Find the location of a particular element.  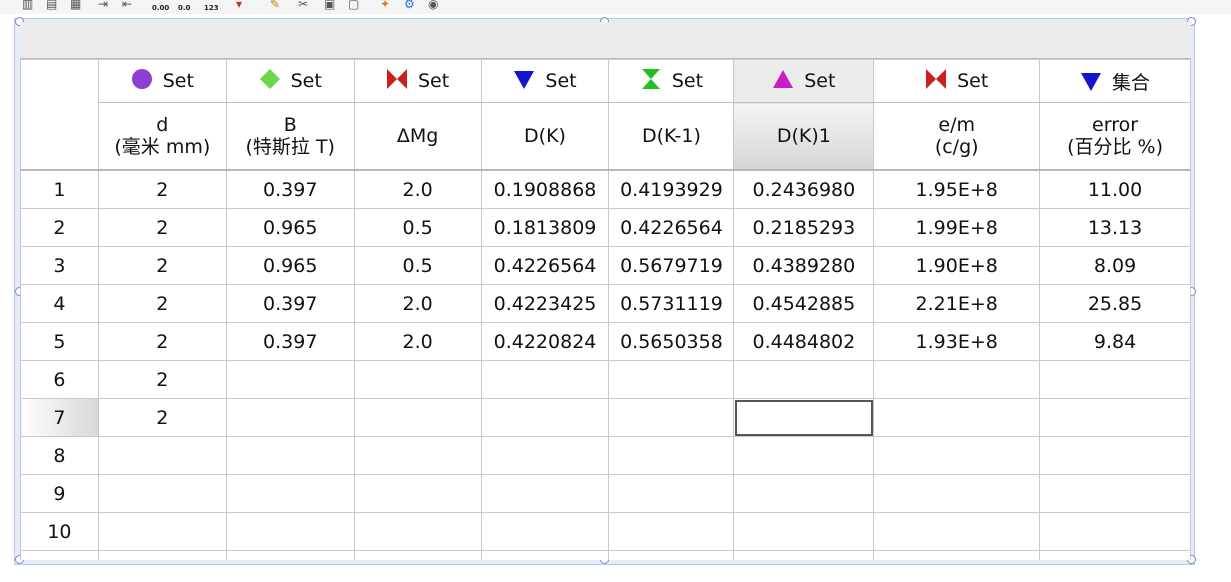

row-header: 10 is located at coordinates (59, 531).